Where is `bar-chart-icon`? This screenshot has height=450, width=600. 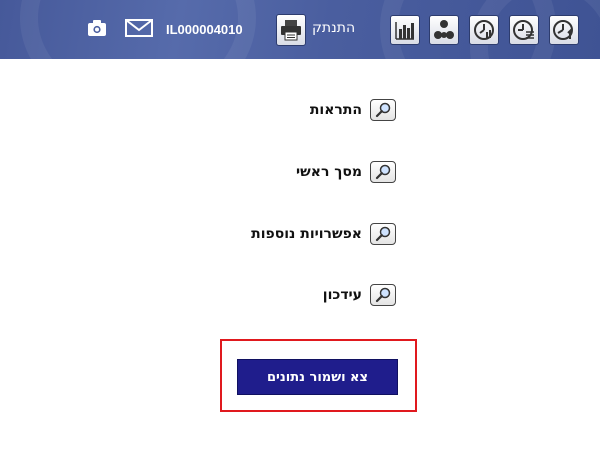 bar-chart-icon is located at coordinates (404, 31).